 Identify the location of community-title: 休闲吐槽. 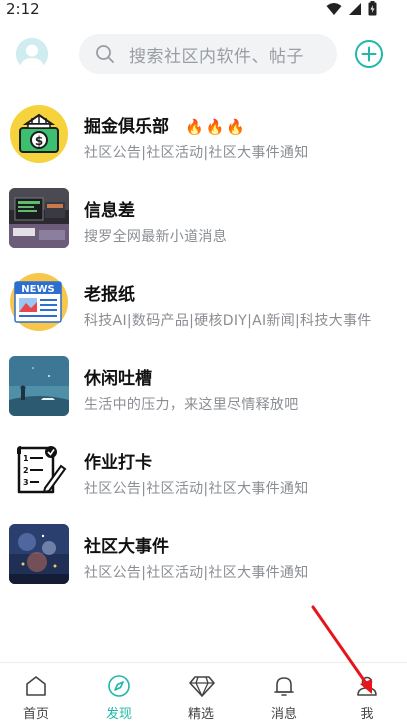
(118, 379).